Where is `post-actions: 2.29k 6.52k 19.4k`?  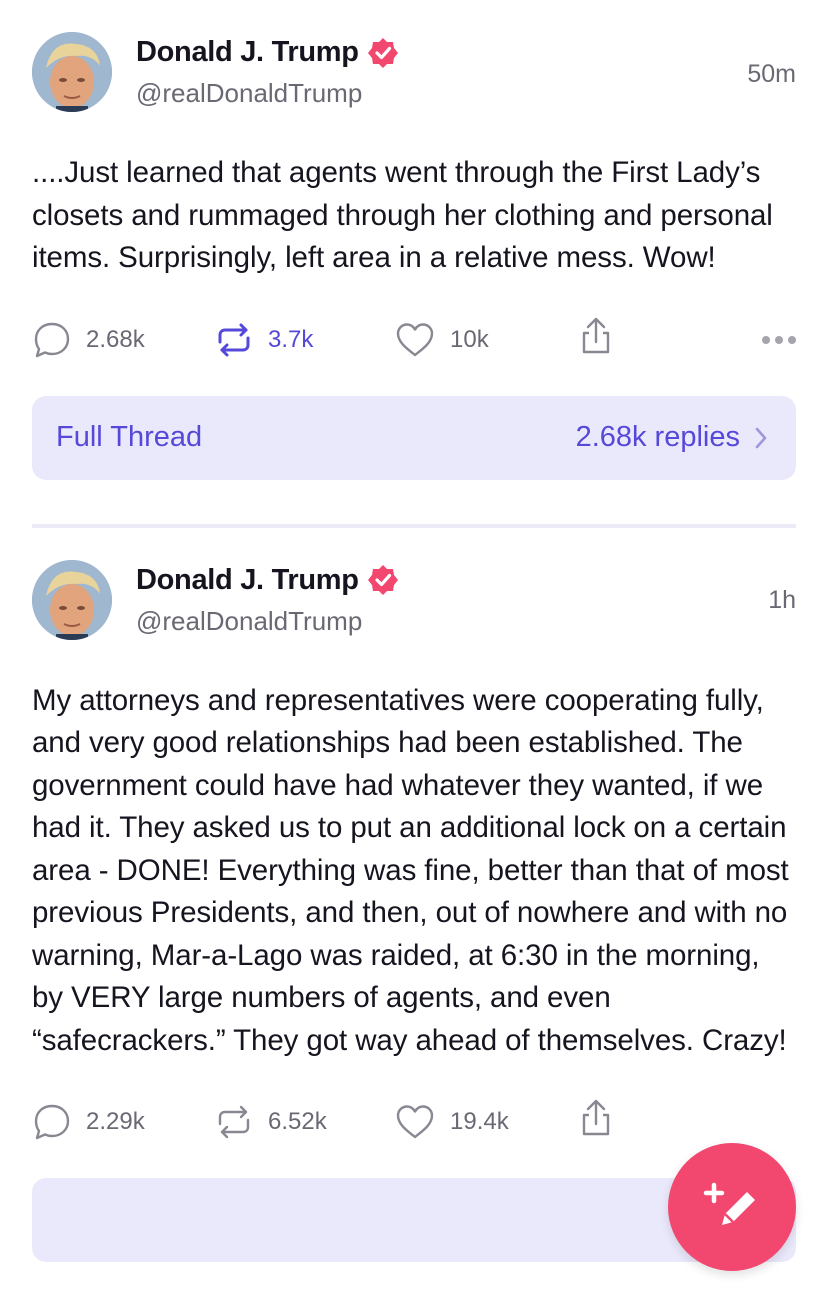
post-actions: 2.29k 6.52k 19.4k is located at coordinates (414, 1124).